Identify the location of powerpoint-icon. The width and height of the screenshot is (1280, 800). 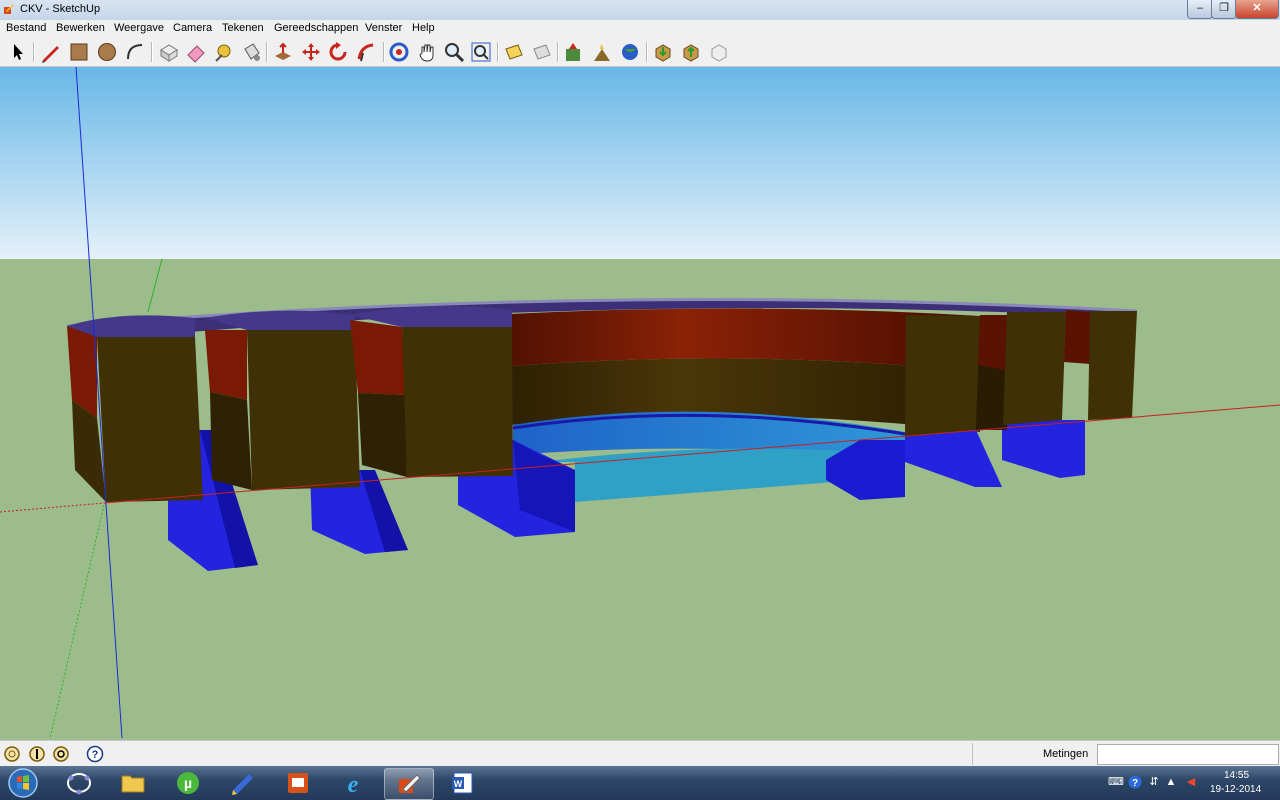
(298, 783).